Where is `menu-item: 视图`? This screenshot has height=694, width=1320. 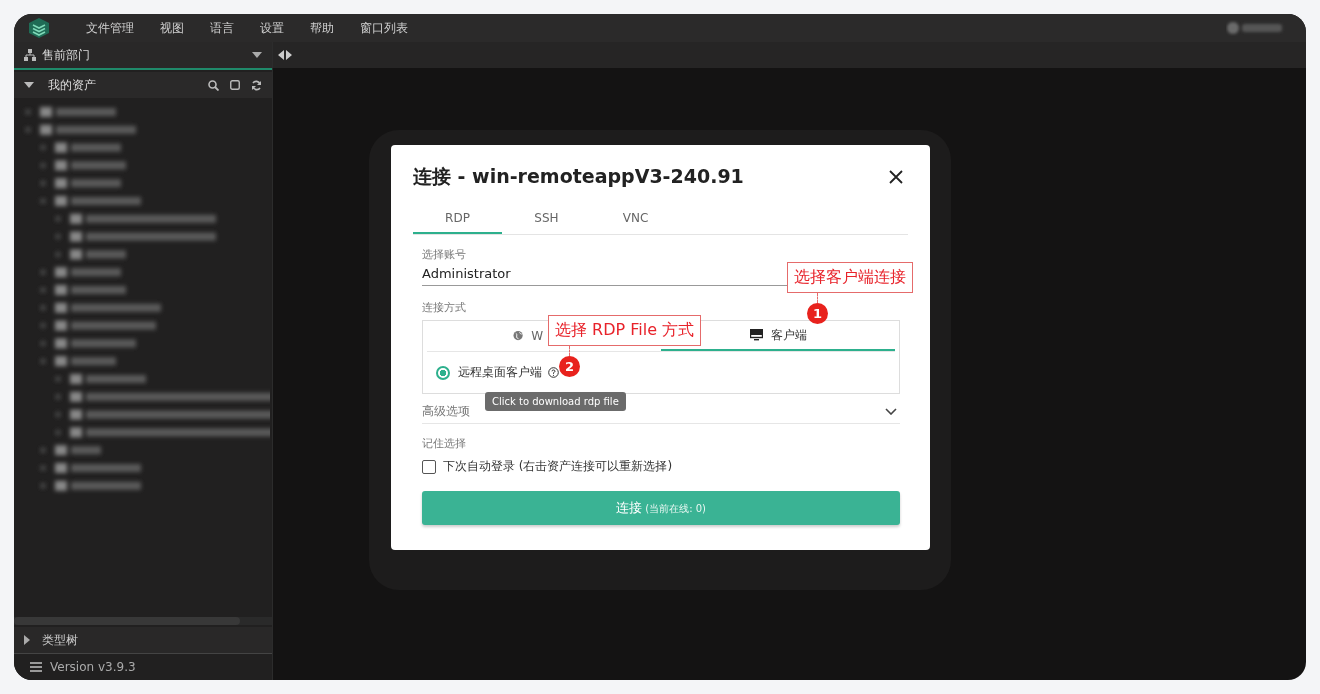 menu-item: 视图 is located at coordinates (172, 28).